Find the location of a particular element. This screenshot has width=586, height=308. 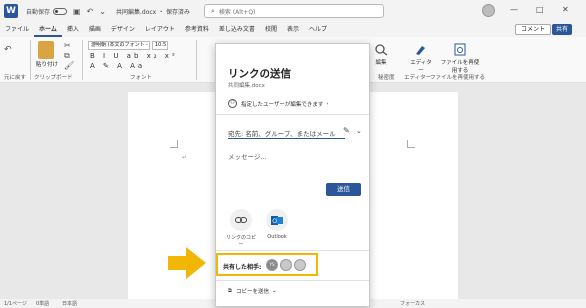

status-words: 0単語 is located at coordinates (43, 304).